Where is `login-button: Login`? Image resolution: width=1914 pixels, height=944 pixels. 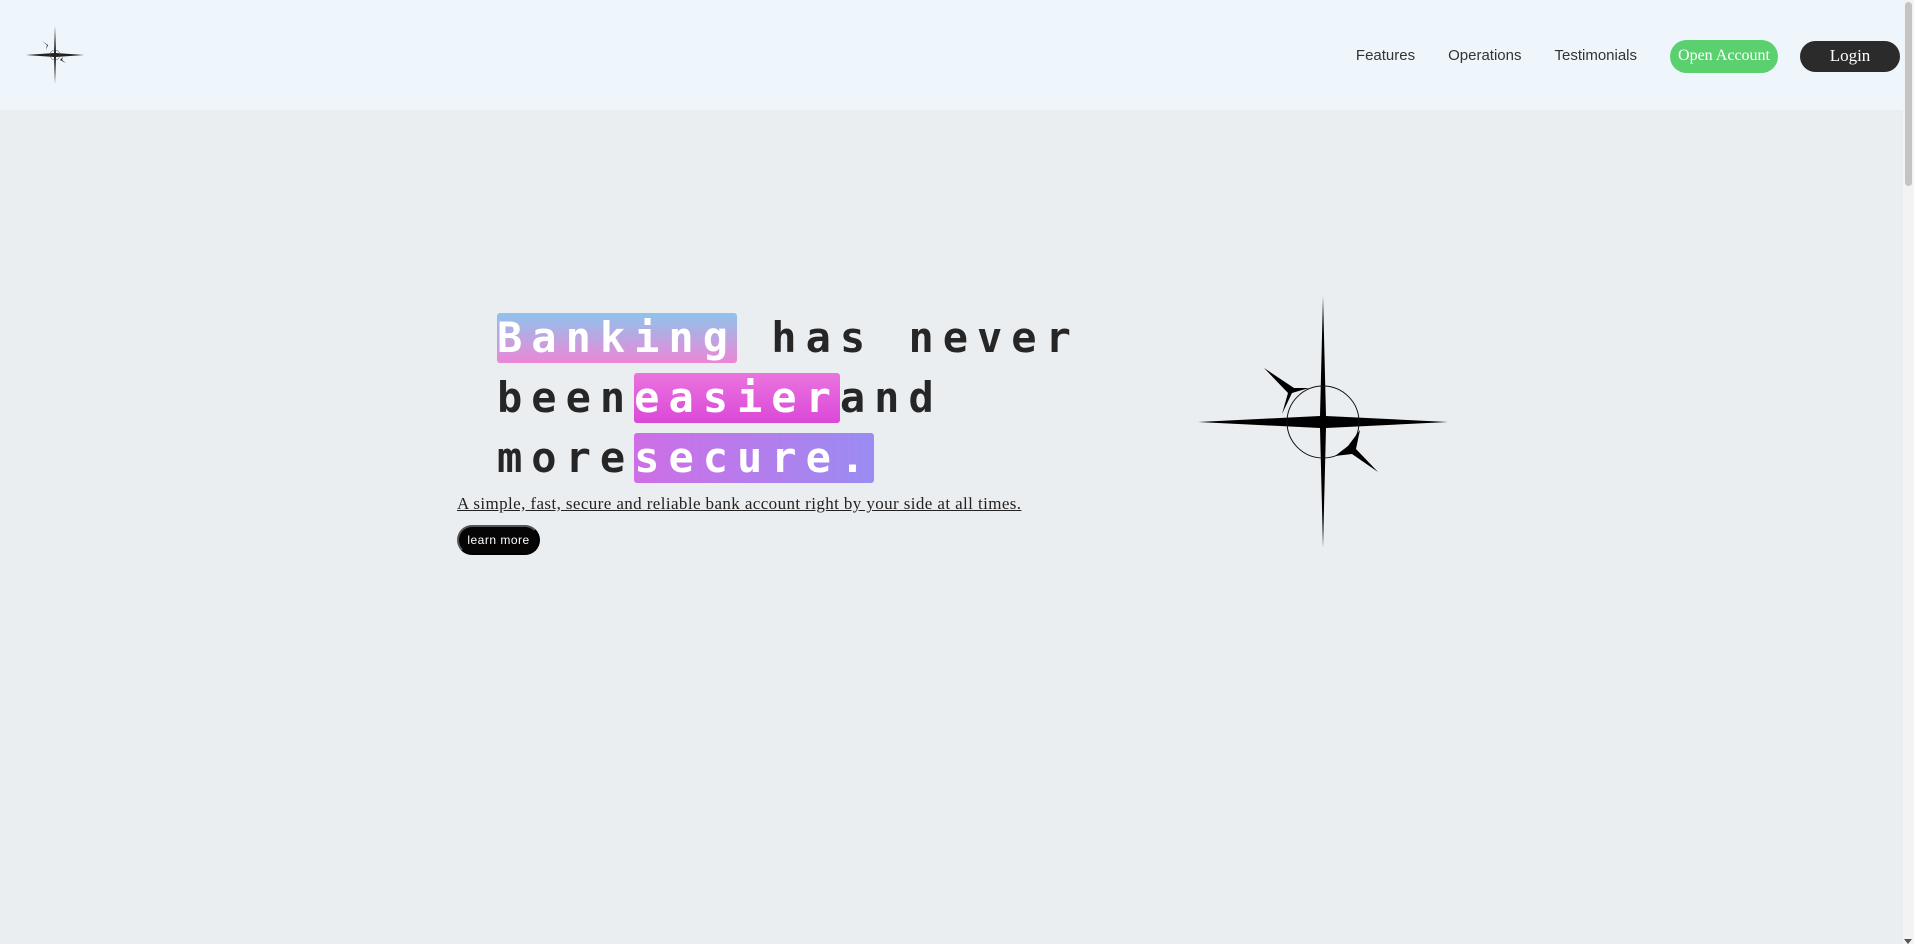
login-button: Login is located at coordinates (1850, 56).